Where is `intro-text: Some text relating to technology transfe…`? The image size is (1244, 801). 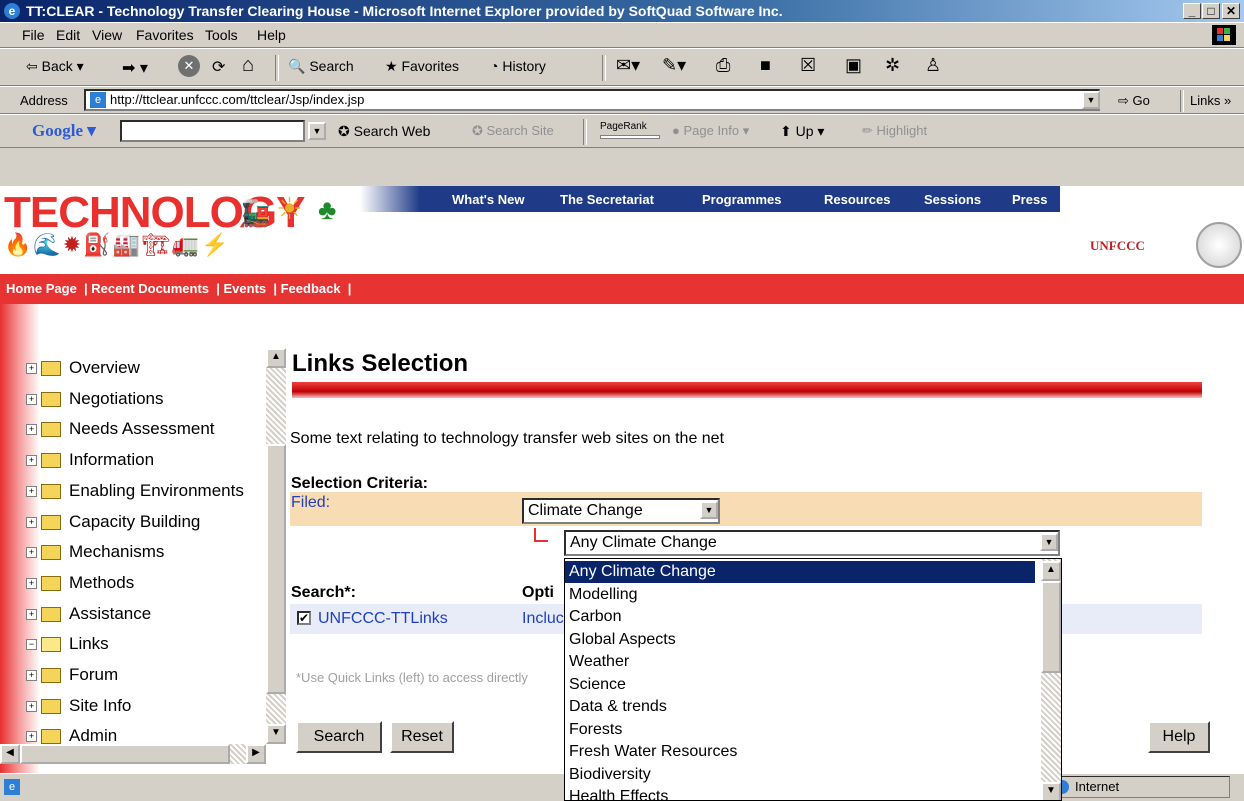 intro-text: Some text relating to technology transfe… is located at coordinates (507, 438).